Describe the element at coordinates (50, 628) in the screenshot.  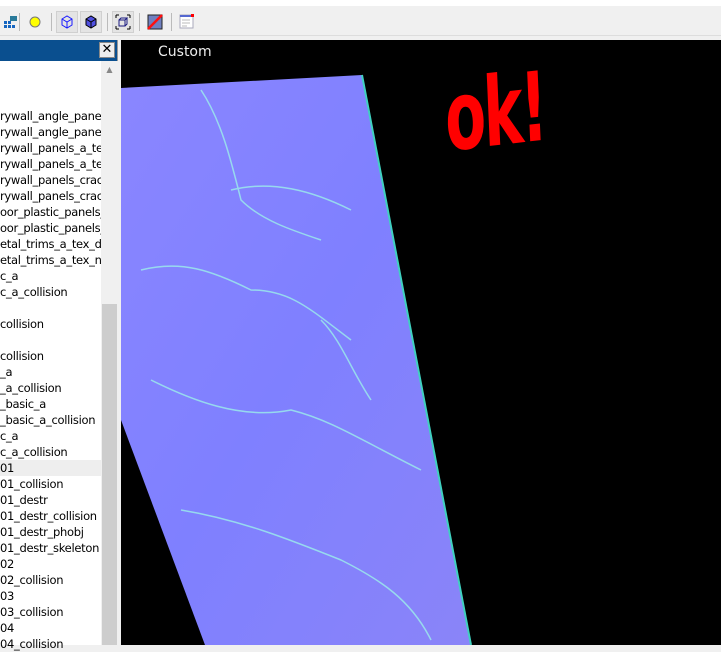
I see `list-item: 04` at that location.